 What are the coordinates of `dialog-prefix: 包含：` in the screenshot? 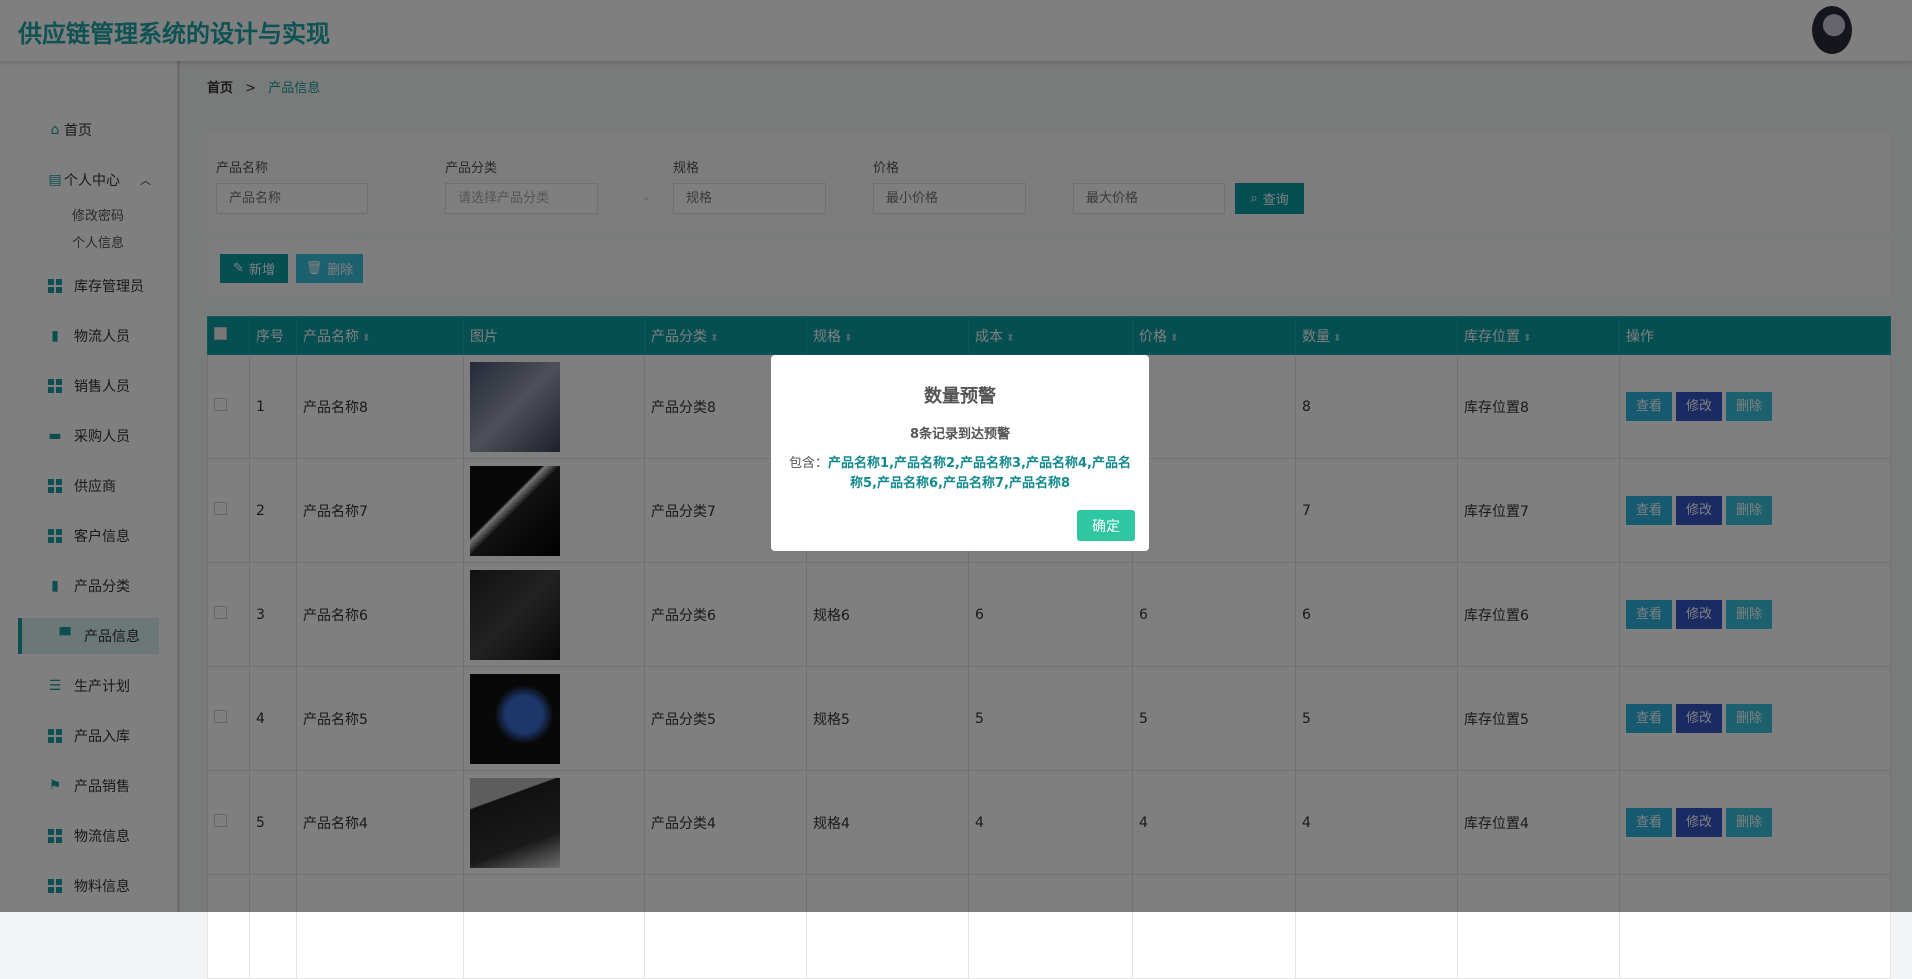 It's located at (809, 463).